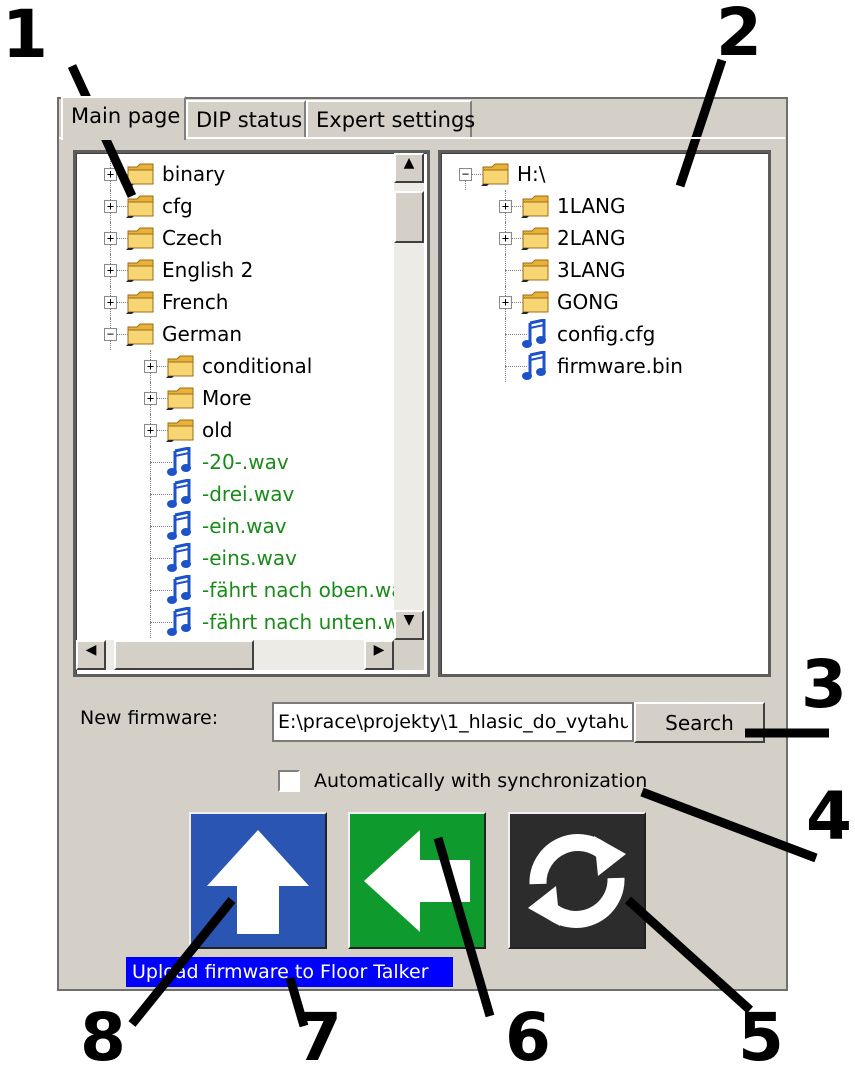 The width and height of the screenshot is (855, 1076). Describe the element at coordinates (761, 1037) in the screenshot. I see `callout-5: 5` at that location.